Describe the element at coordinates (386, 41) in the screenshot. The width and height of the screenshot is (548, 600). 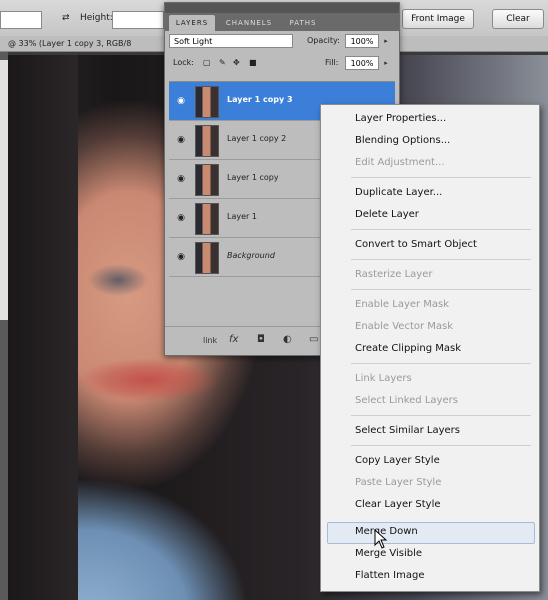
I see `opacity-arrow-icon: ▸` at that location.